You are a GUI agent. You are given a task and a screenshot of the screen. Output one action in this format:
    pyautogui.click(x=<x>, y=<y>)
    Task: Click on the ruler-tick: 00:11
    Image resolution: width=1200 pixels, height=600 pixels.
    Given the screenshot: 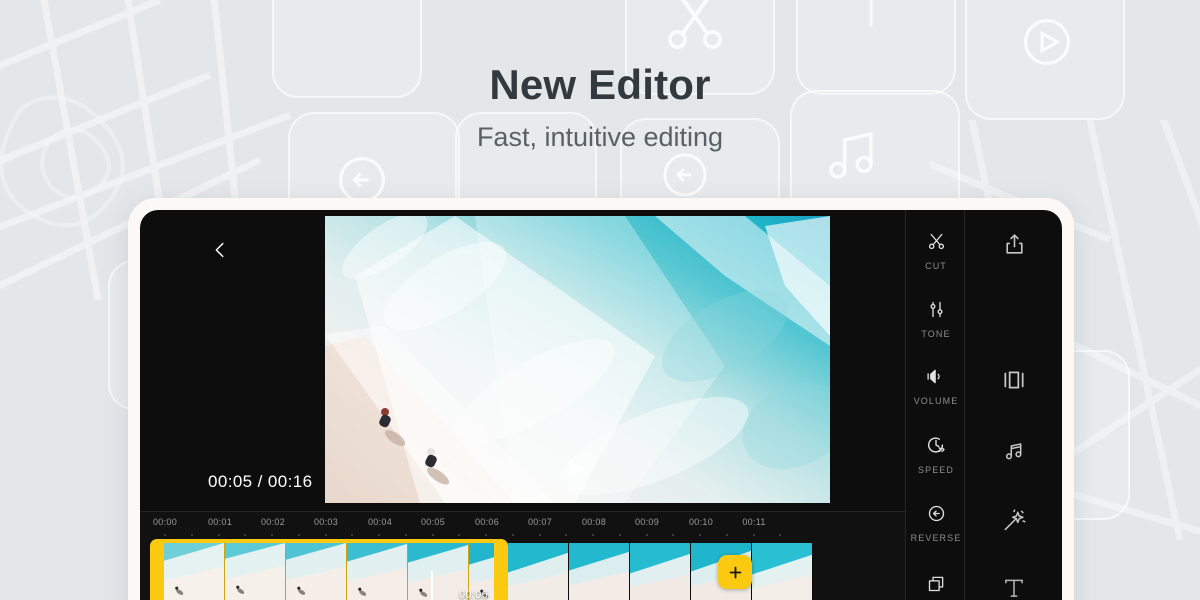 What is the action you would take?
    pyautogui.click(x=754, y=522)
    